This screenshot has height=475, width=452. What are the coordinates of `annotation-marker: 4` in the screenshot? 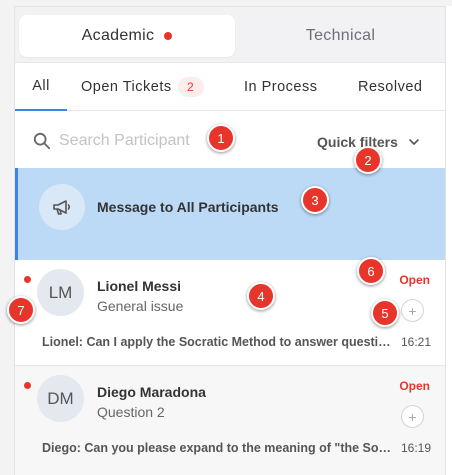 It's located at (261, 296).